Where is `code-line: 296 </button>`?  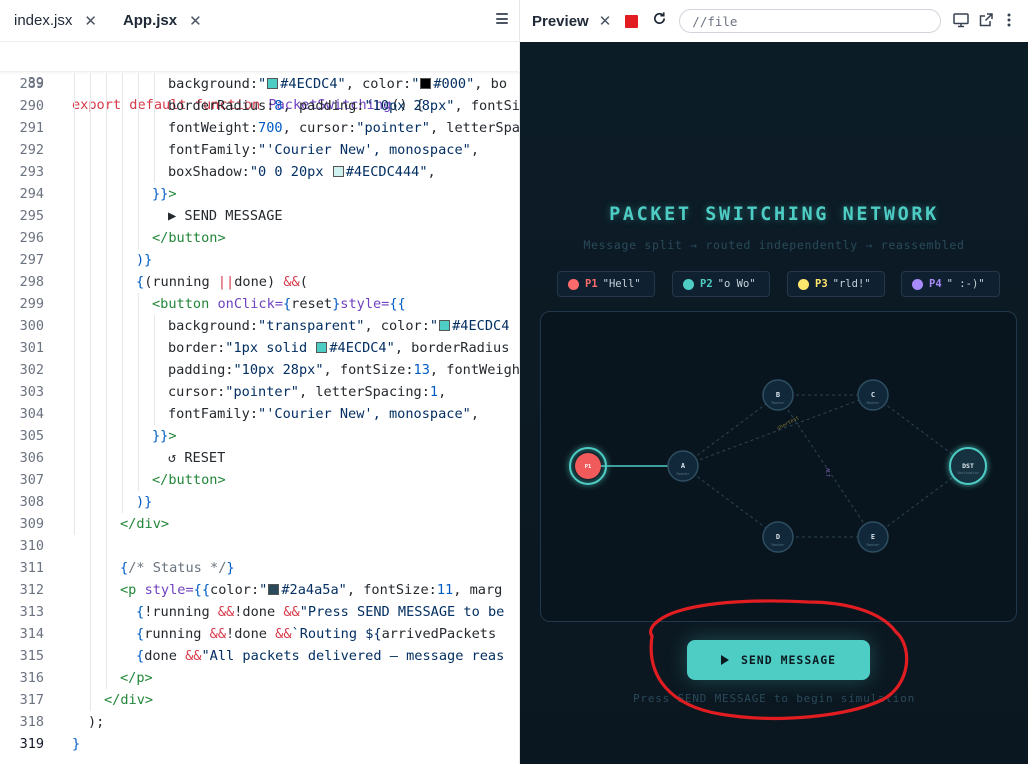 code-line: 296 </button> is located at coordinates (260, 238).